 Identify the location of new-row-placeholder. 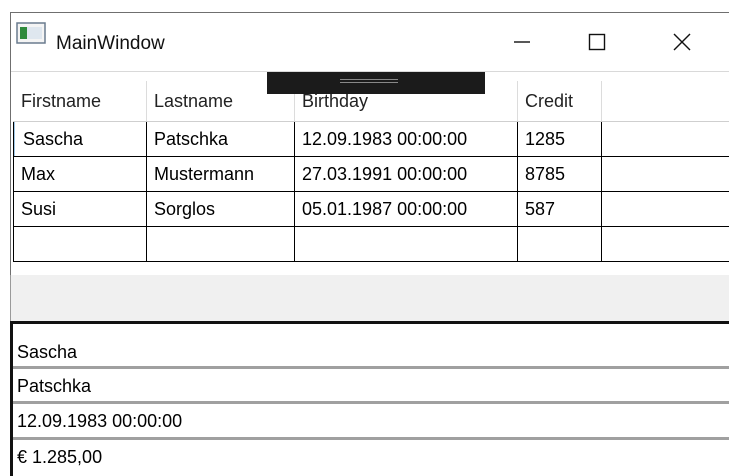
(371, 244).